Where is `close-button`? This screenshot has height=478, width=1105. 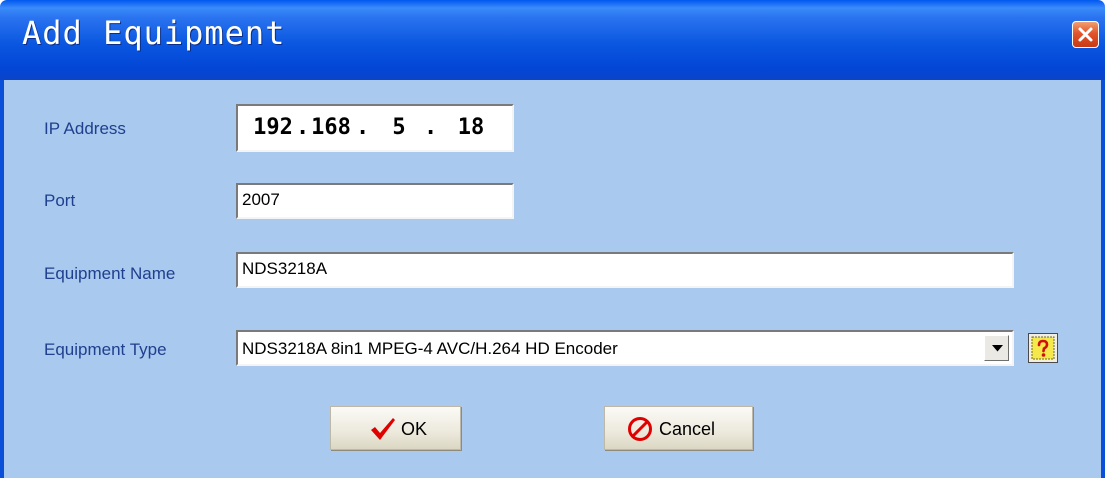
close-button is located at coordinates (1085, 34).